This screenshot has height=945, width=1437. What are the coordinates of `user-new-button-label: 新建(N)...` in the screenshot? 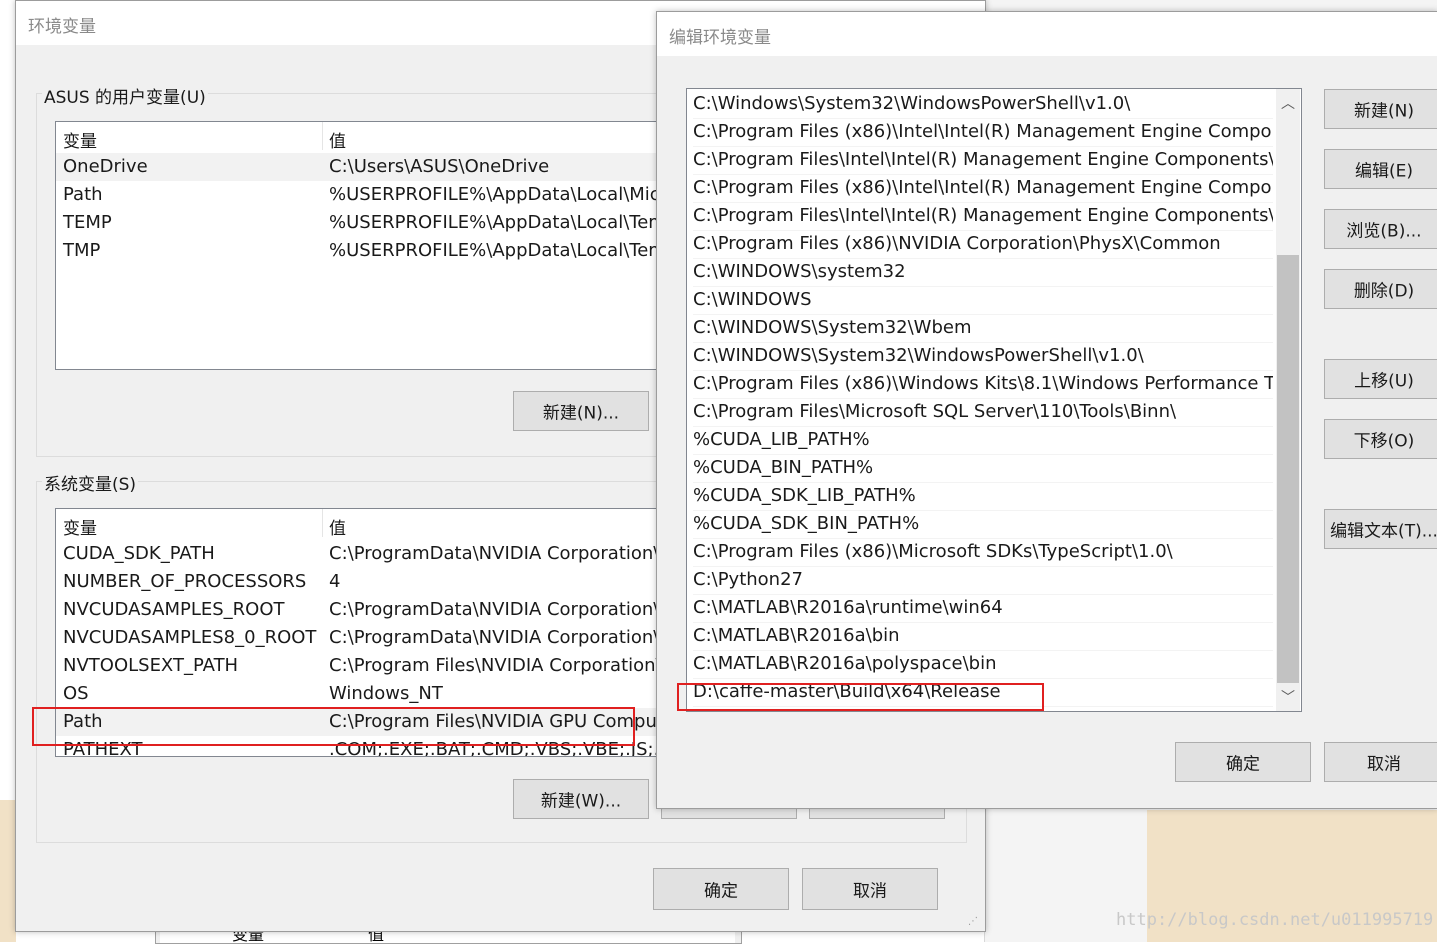 It's located at (581, 413).